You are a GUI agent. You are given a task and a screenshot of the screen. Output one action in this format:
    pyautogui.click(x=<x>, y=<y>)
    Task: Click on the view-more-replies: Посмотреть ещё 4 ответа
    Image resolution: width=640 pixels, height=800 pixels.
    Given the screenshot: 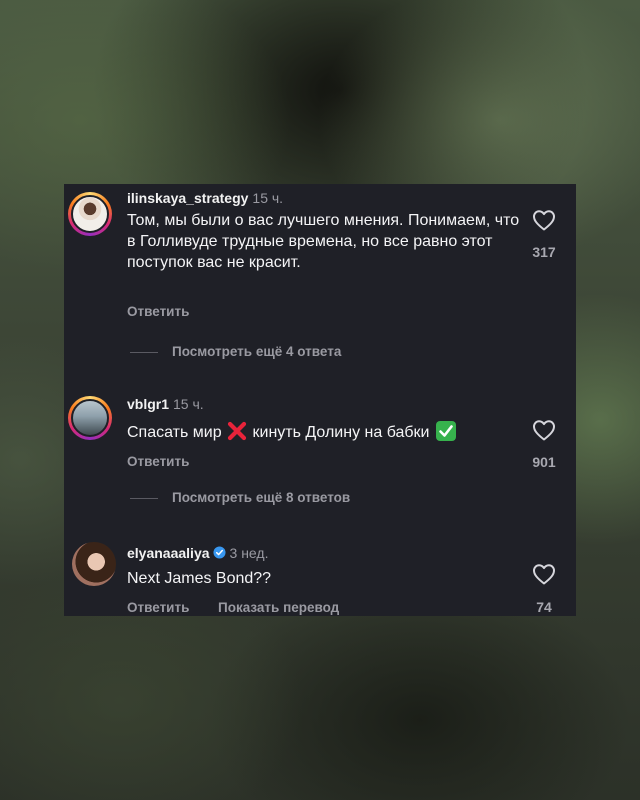 What is the action you would take?
    pyautogui.click(x=235, y=351)
    